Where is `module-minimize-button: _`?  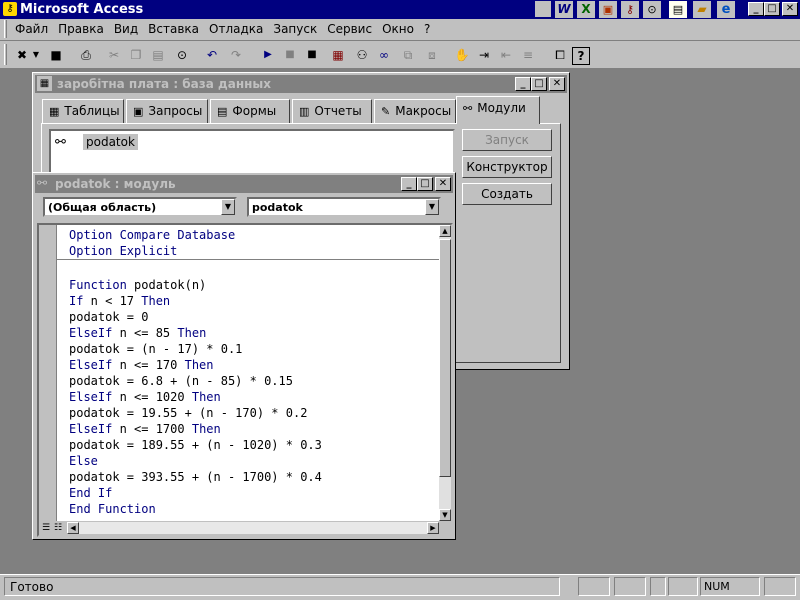
module-minimize-button: _ is located at coordinates (409, 184).